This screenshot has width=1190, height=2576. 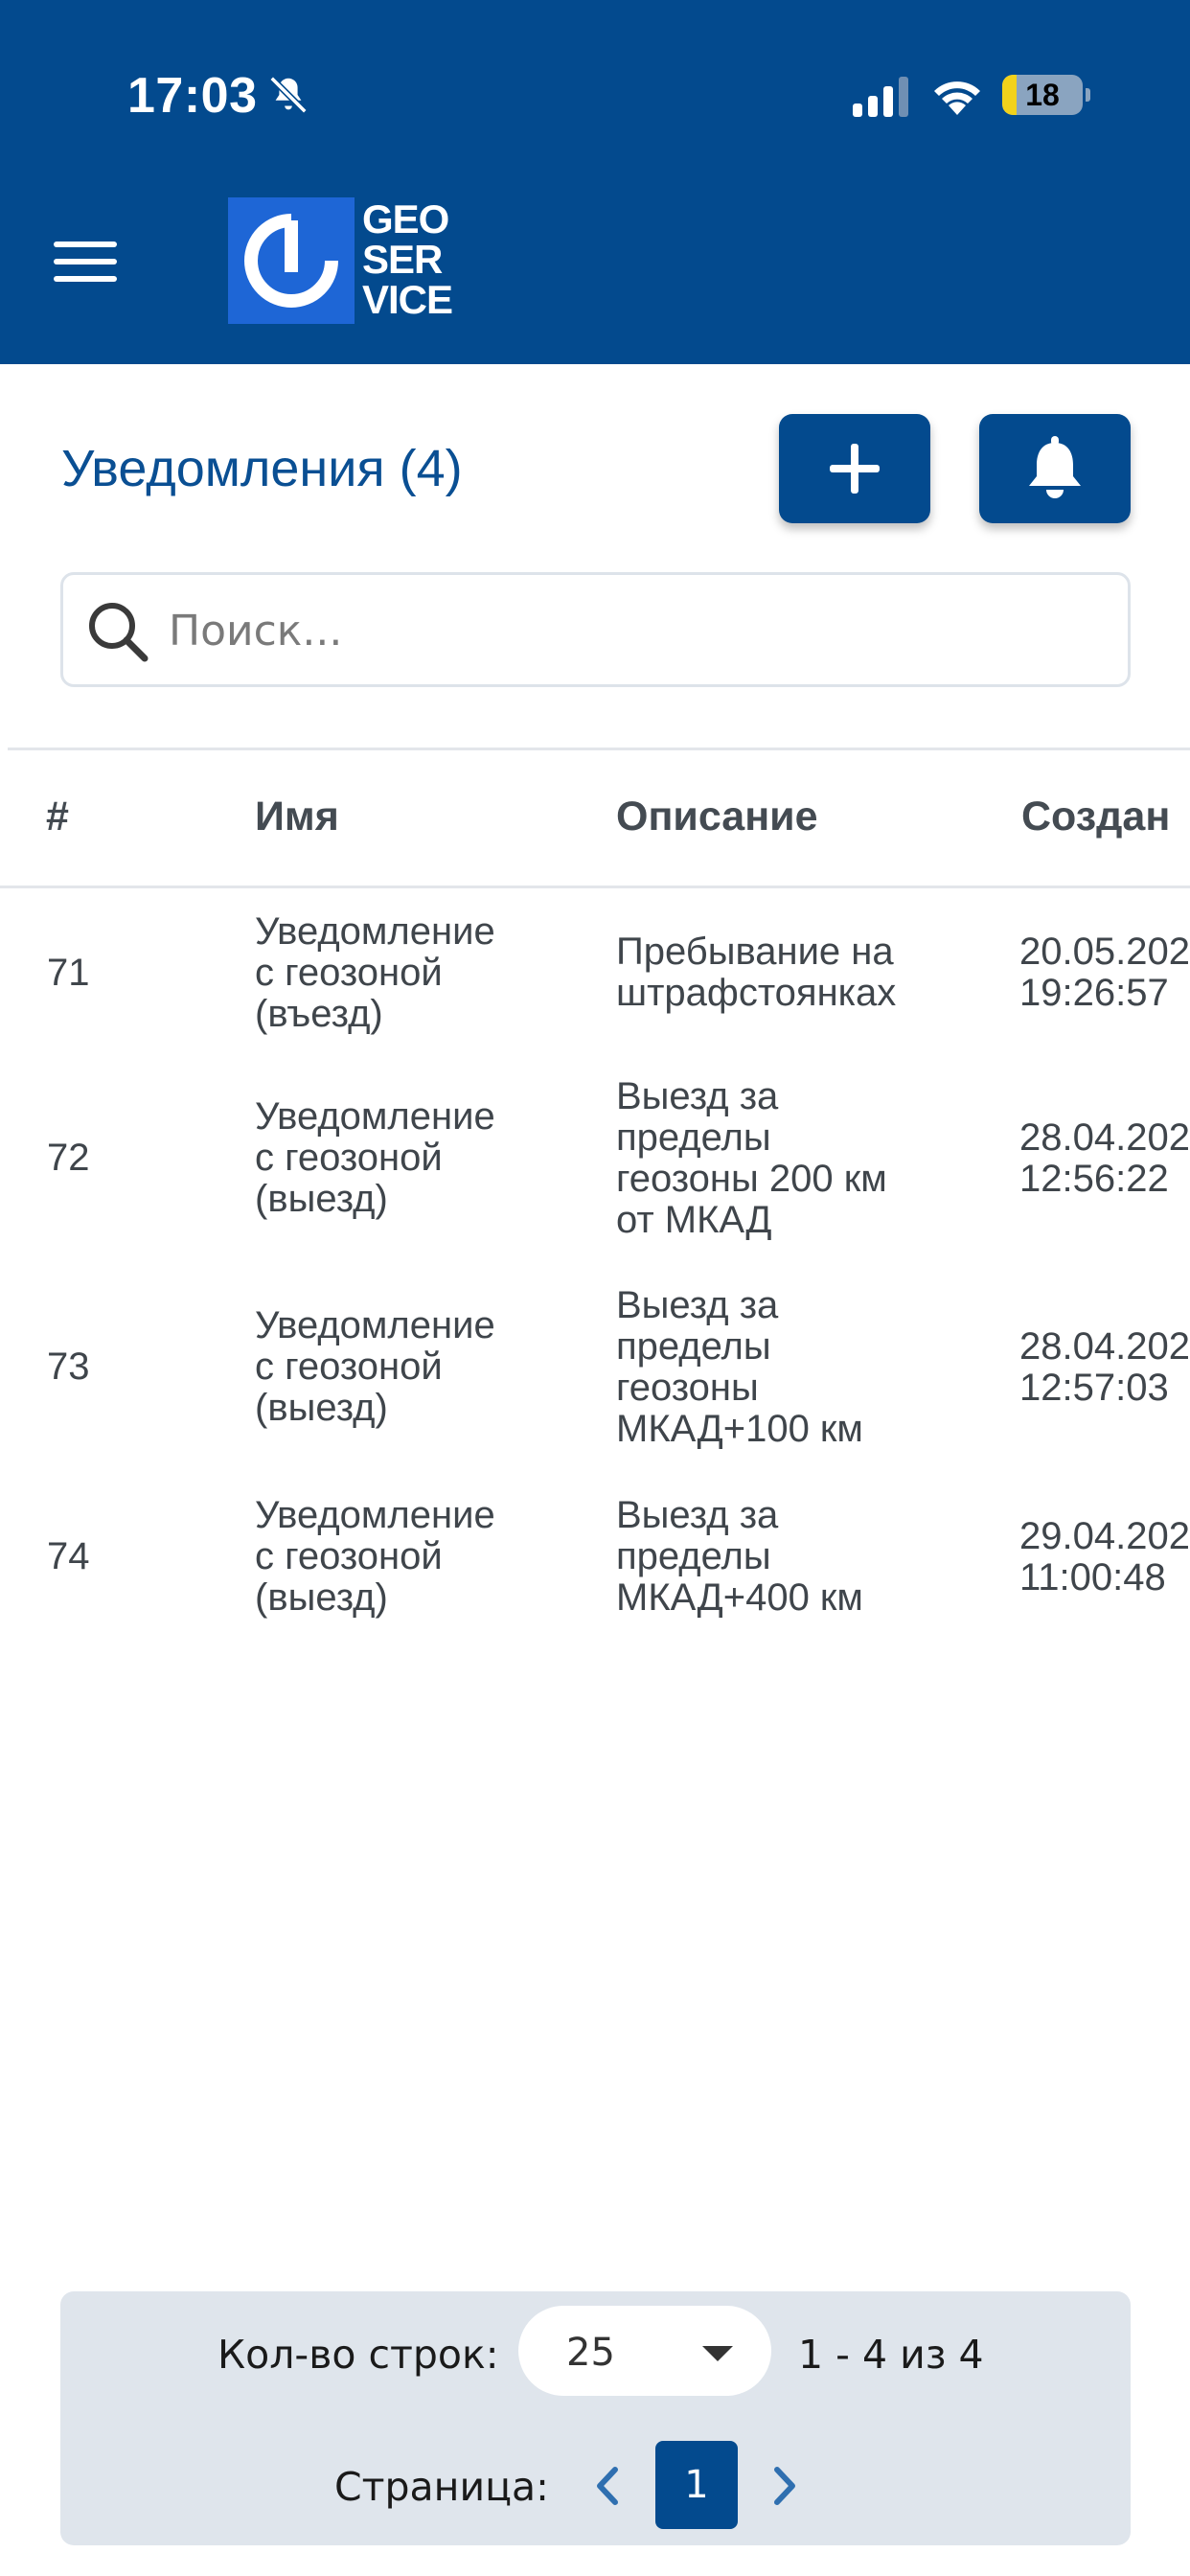 I want to click on column-header-name: Имя, so click(x=297, y=817).